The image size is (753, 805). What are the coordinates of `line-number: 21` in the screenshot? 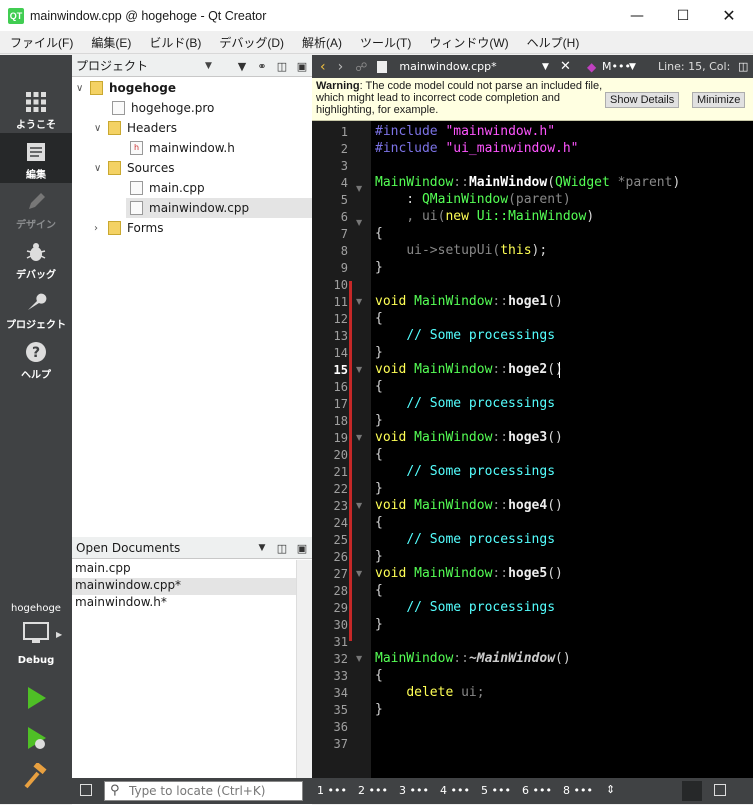 It's located at (340, 472).